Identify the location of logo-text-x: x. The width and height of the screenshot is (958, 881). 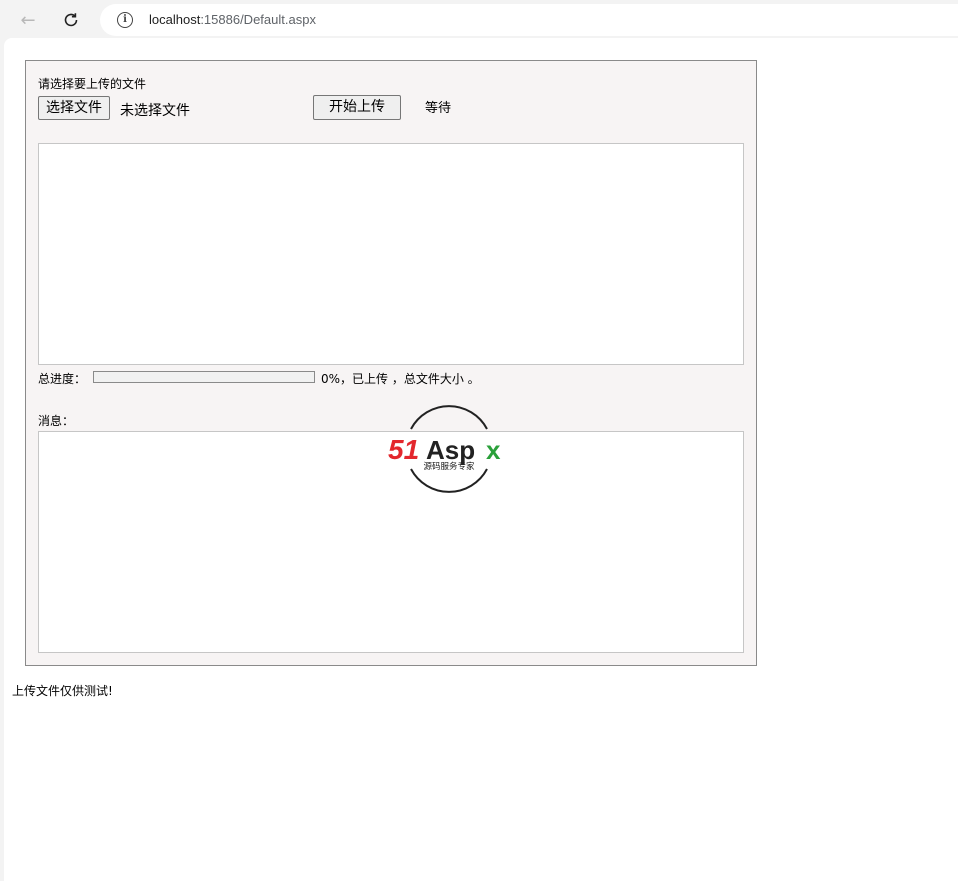
(493, 450).